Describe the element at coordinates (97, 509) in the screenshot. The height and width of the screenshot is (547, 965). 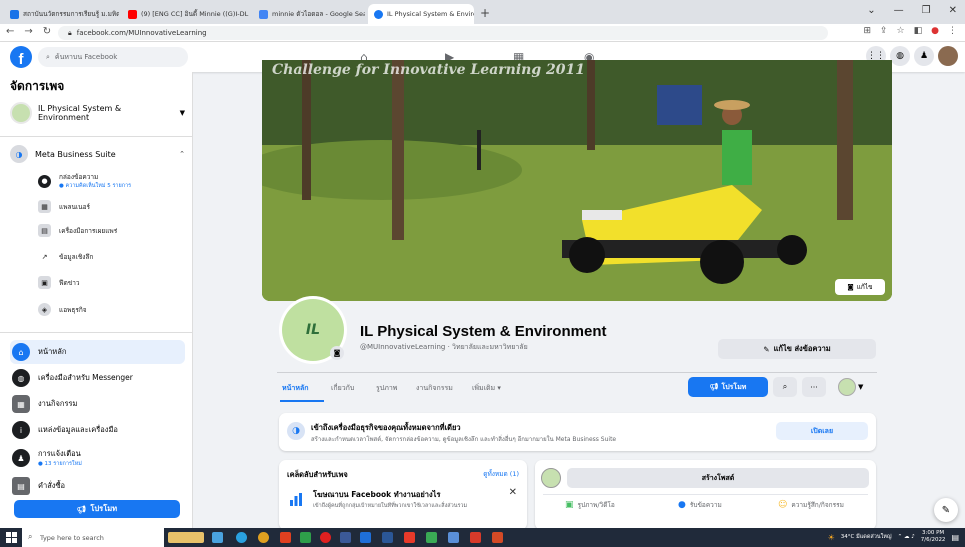
I see `sidebar-promote-button: 📢︎ โปรโมท` at that location.